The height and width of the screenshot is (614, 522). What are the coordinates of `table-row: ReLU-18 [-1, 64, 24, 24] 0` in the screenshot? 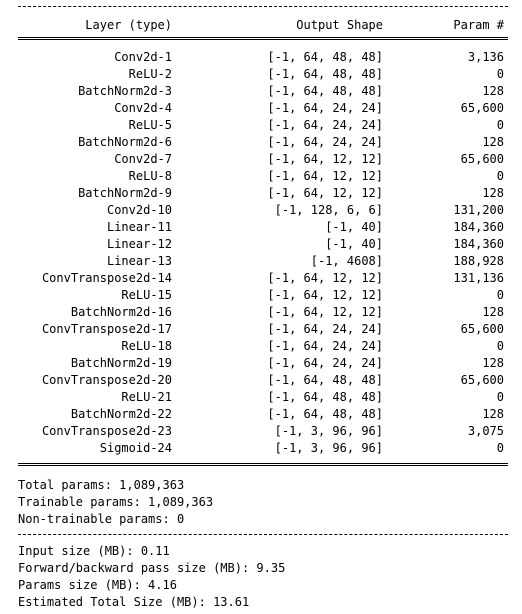 It's located at (263, 346).